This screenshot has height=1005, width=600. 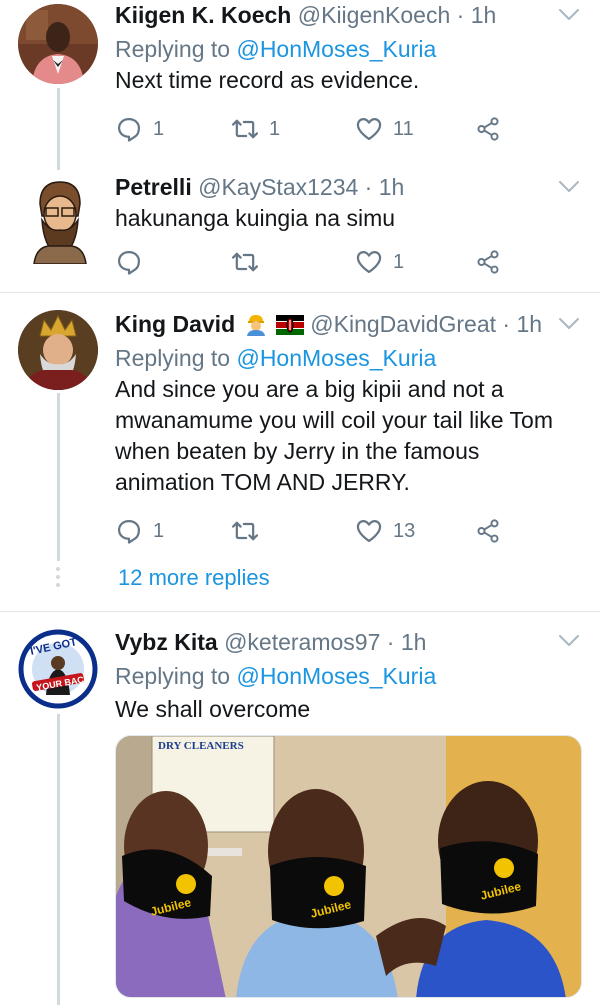 What do you see at coordinates (384, 129) in the screenshot?
I see `like-button: 11` at bounding box center [384, 129].